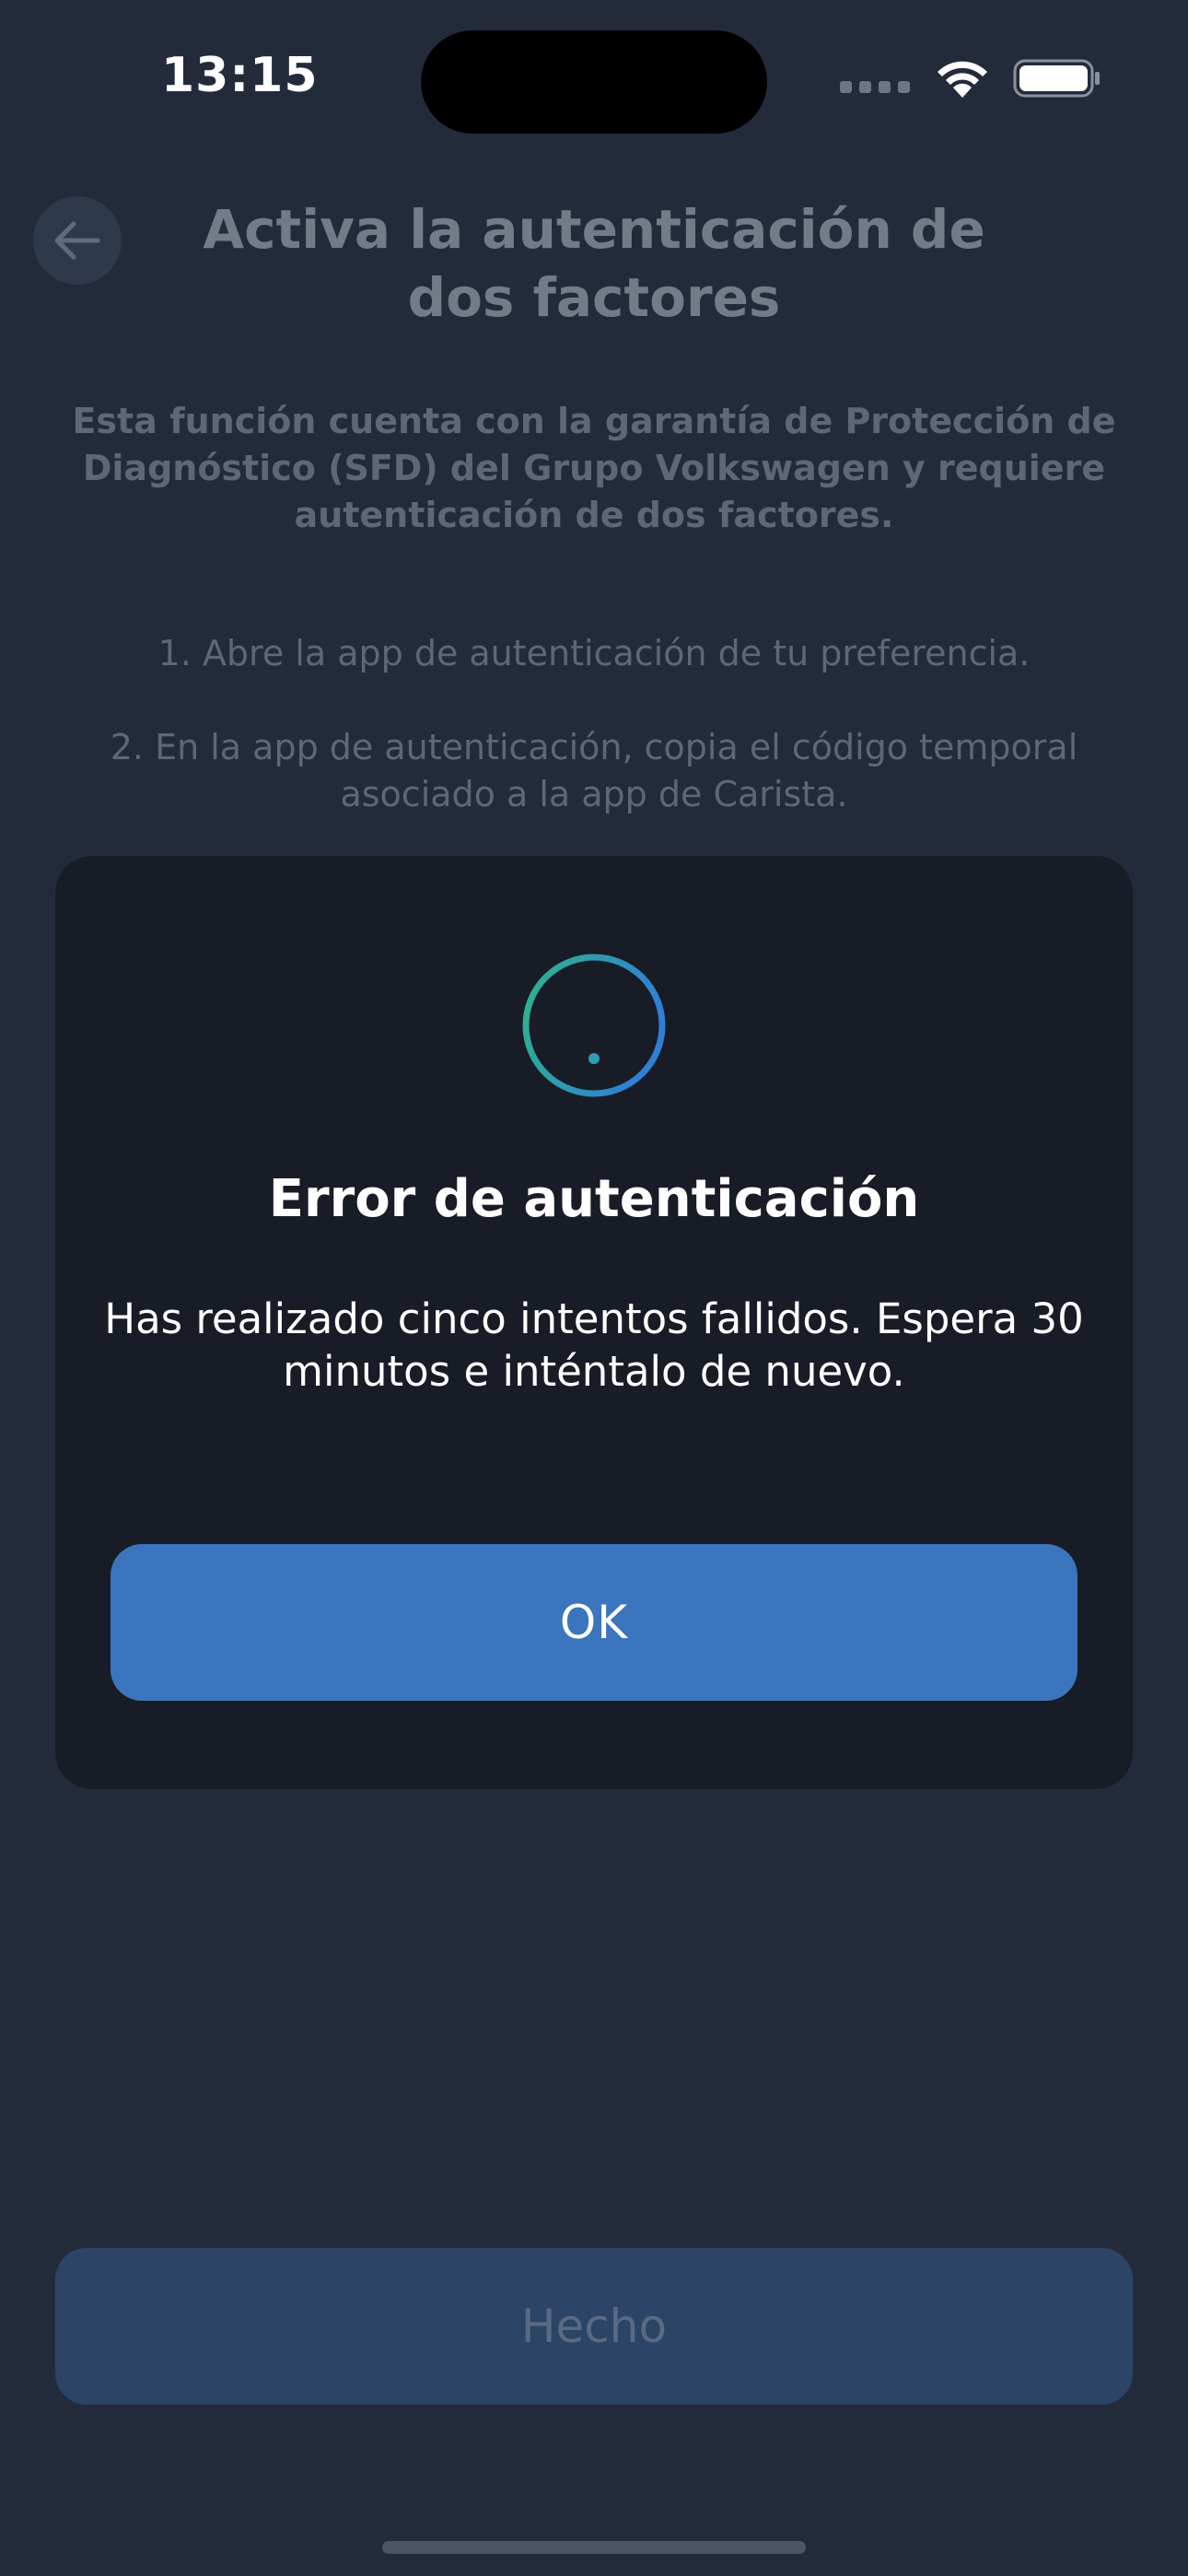  What do you see at coordinates (594, 1199) in the screenshot?
I see `dialog-title: Error de autenticación` at bounding box center [594, 1199].